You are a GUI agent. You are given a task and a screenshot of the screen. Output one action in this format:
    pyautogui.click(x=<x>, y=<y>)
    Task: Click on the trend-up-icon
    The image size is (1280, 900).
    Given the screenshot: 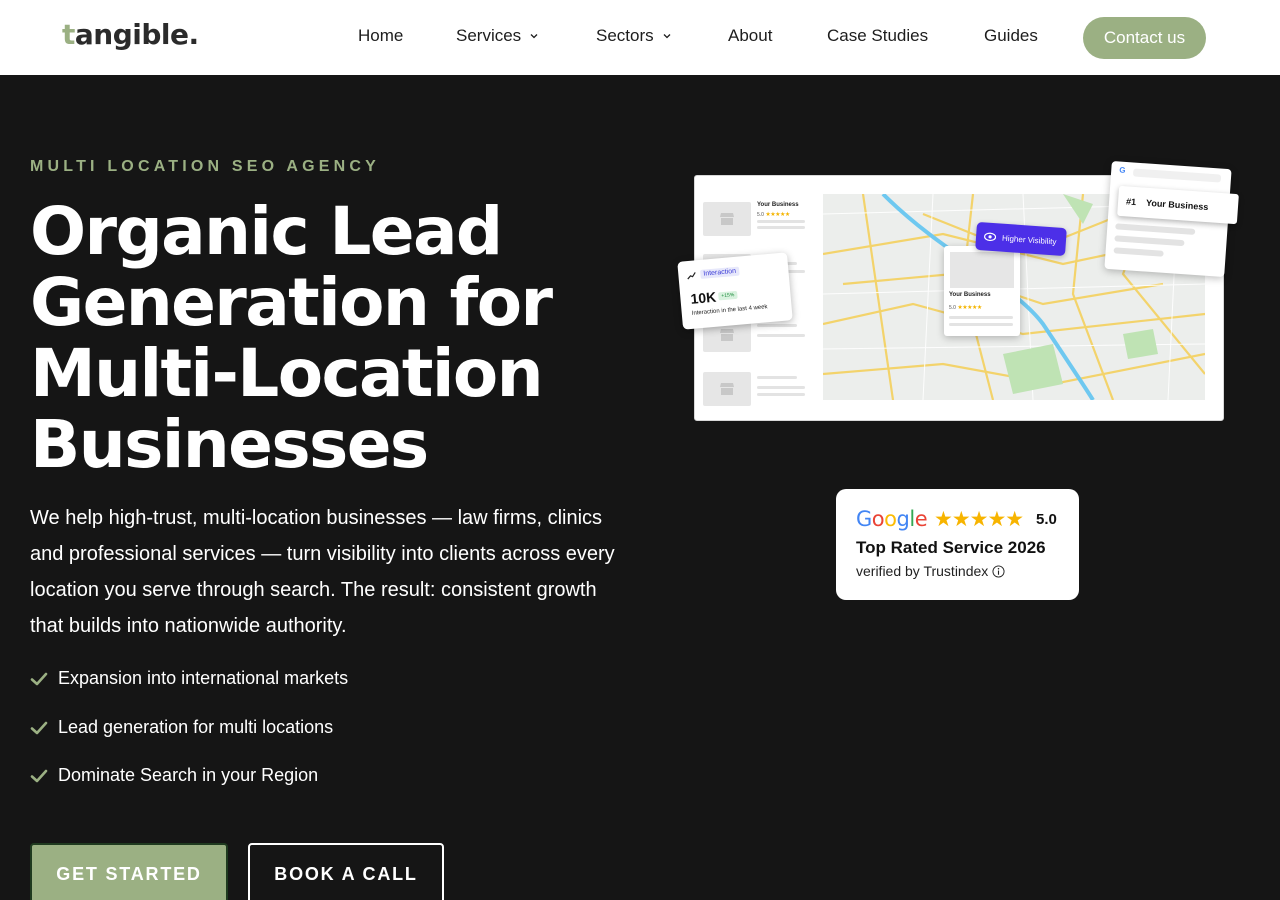 What is the action you would take?
    pyautogui.click(x=691, y=276)
    